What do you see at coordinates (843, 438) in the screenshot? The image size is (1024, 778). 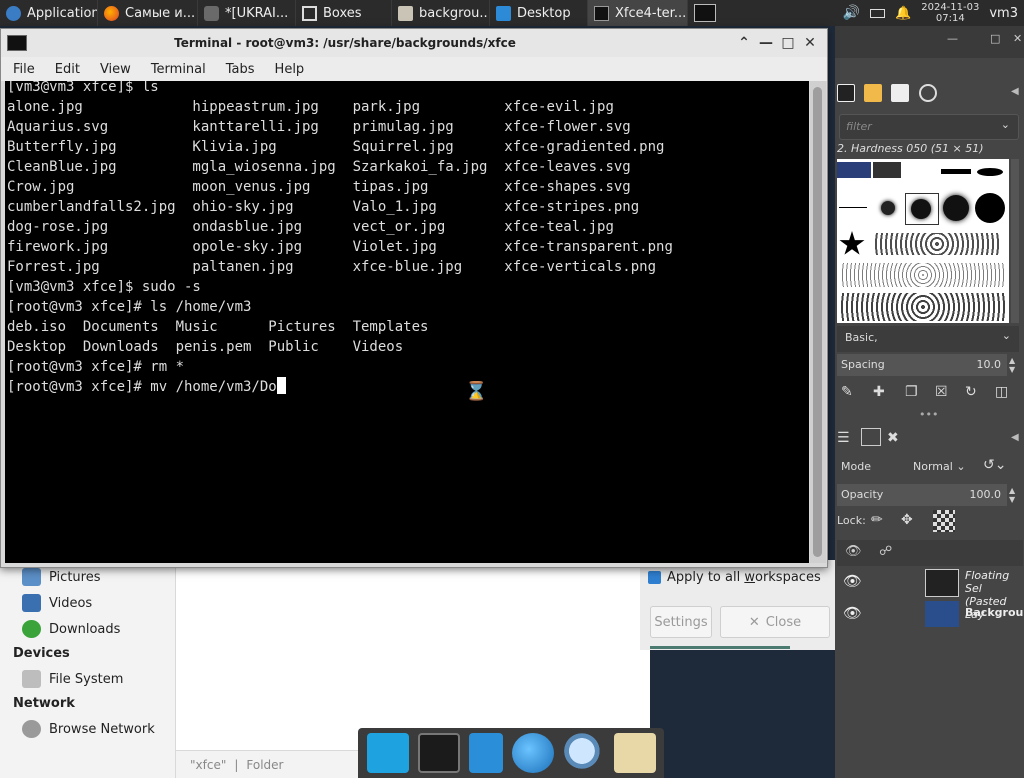 I see `layers-tab-icon: ☰` at bounding box center [843, 438].